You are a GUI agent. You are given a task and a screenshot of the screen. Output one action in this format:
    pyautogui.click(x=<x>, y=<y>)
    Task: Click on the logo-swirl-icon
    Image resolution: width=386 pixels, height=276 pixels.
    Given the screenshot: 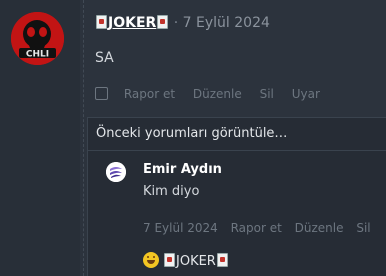 What is the action you would take?
    pyautogui.click(x=116, y=172)
    